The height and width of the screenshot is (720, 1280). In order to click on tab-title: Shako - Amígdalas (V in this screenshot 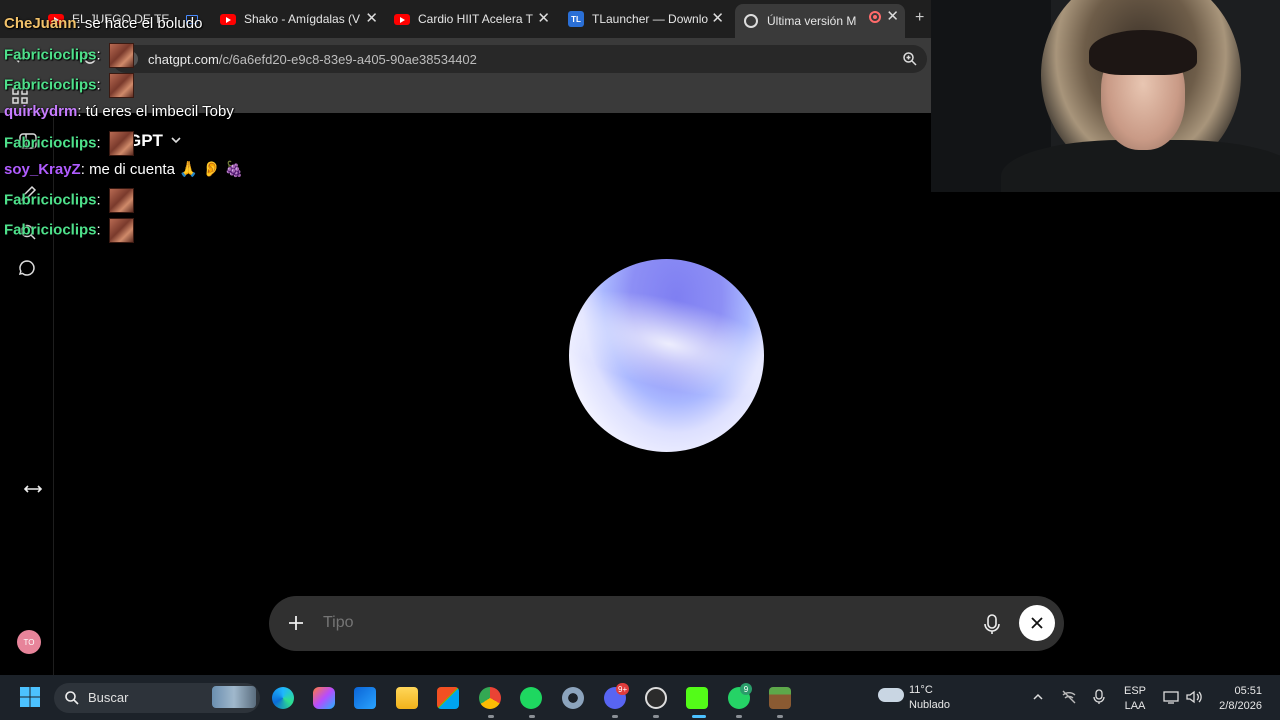, I will do `click(302, 19)`.